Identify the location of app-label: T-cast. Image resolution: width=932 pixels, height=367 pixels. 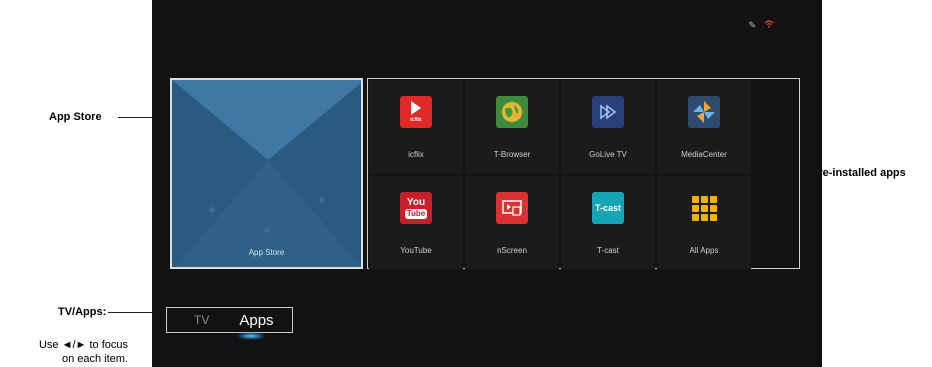
(608, 250).